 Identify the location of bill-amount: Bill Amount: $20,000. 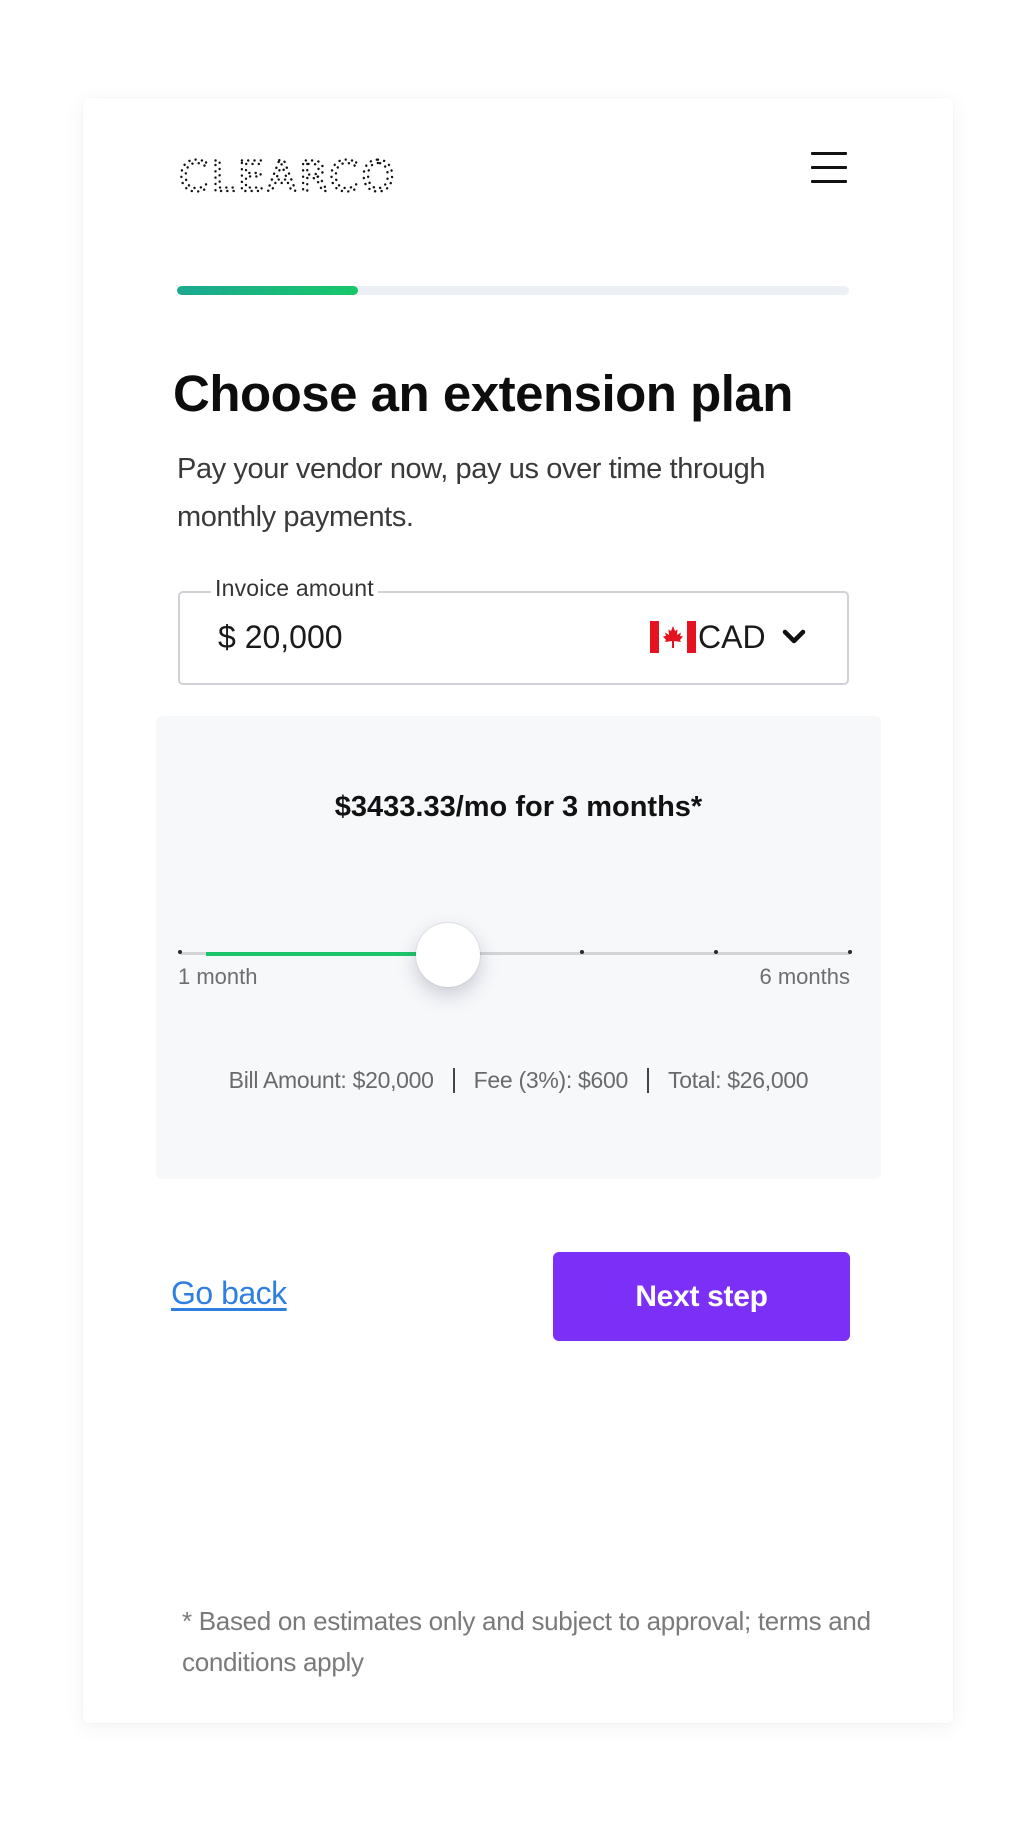
(331, 1080).